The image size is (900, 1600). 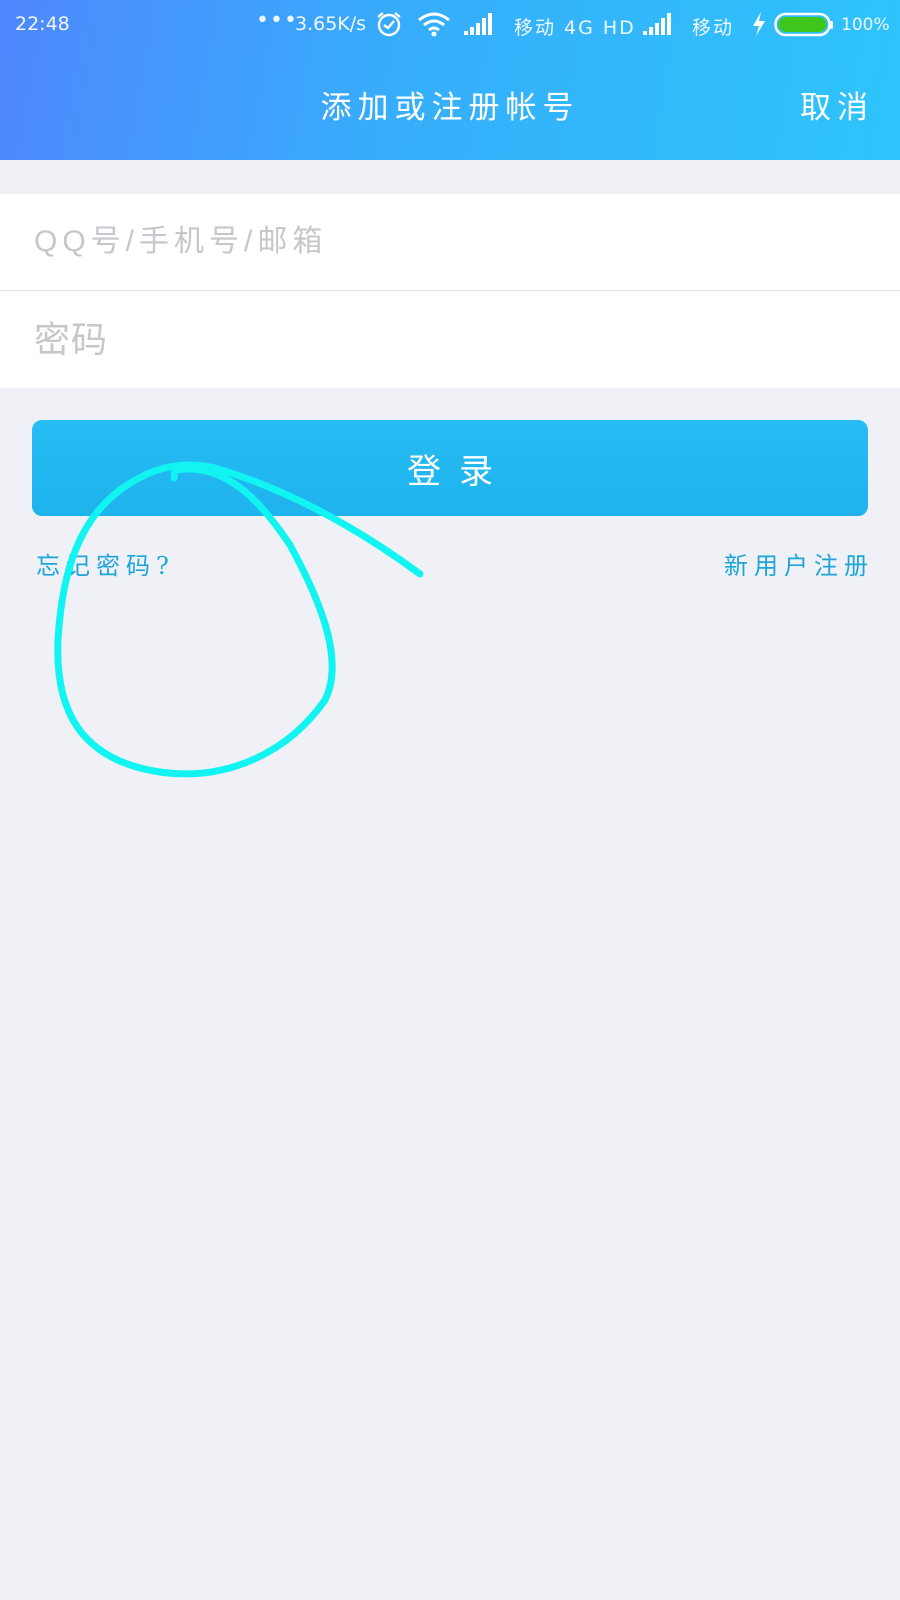 I want to click on status-bar: 22:48 ••• 3.65K/s 移动 4G HD 移动 100%, so click(x=450, y=25).